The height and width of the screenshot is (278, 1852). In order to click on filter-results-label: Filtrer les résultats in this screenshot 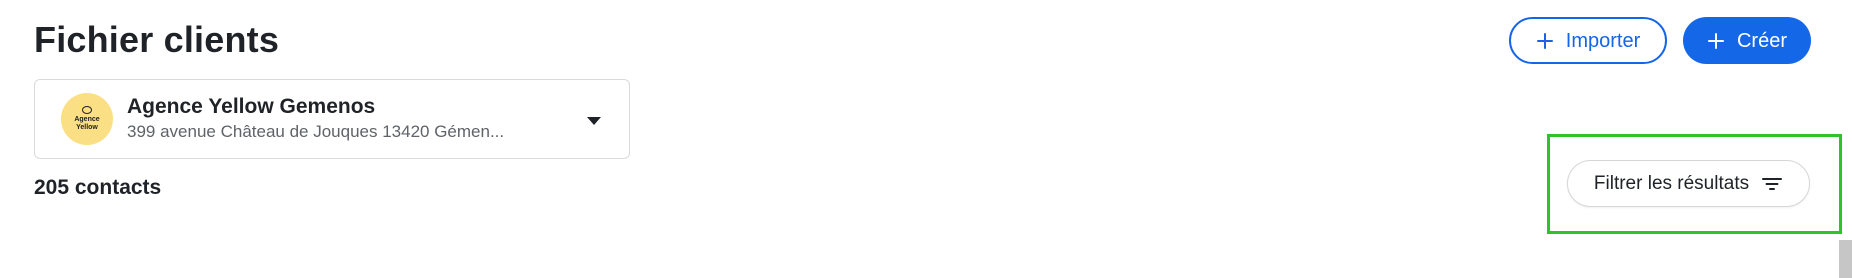, I will do `click(1671, 183)`.